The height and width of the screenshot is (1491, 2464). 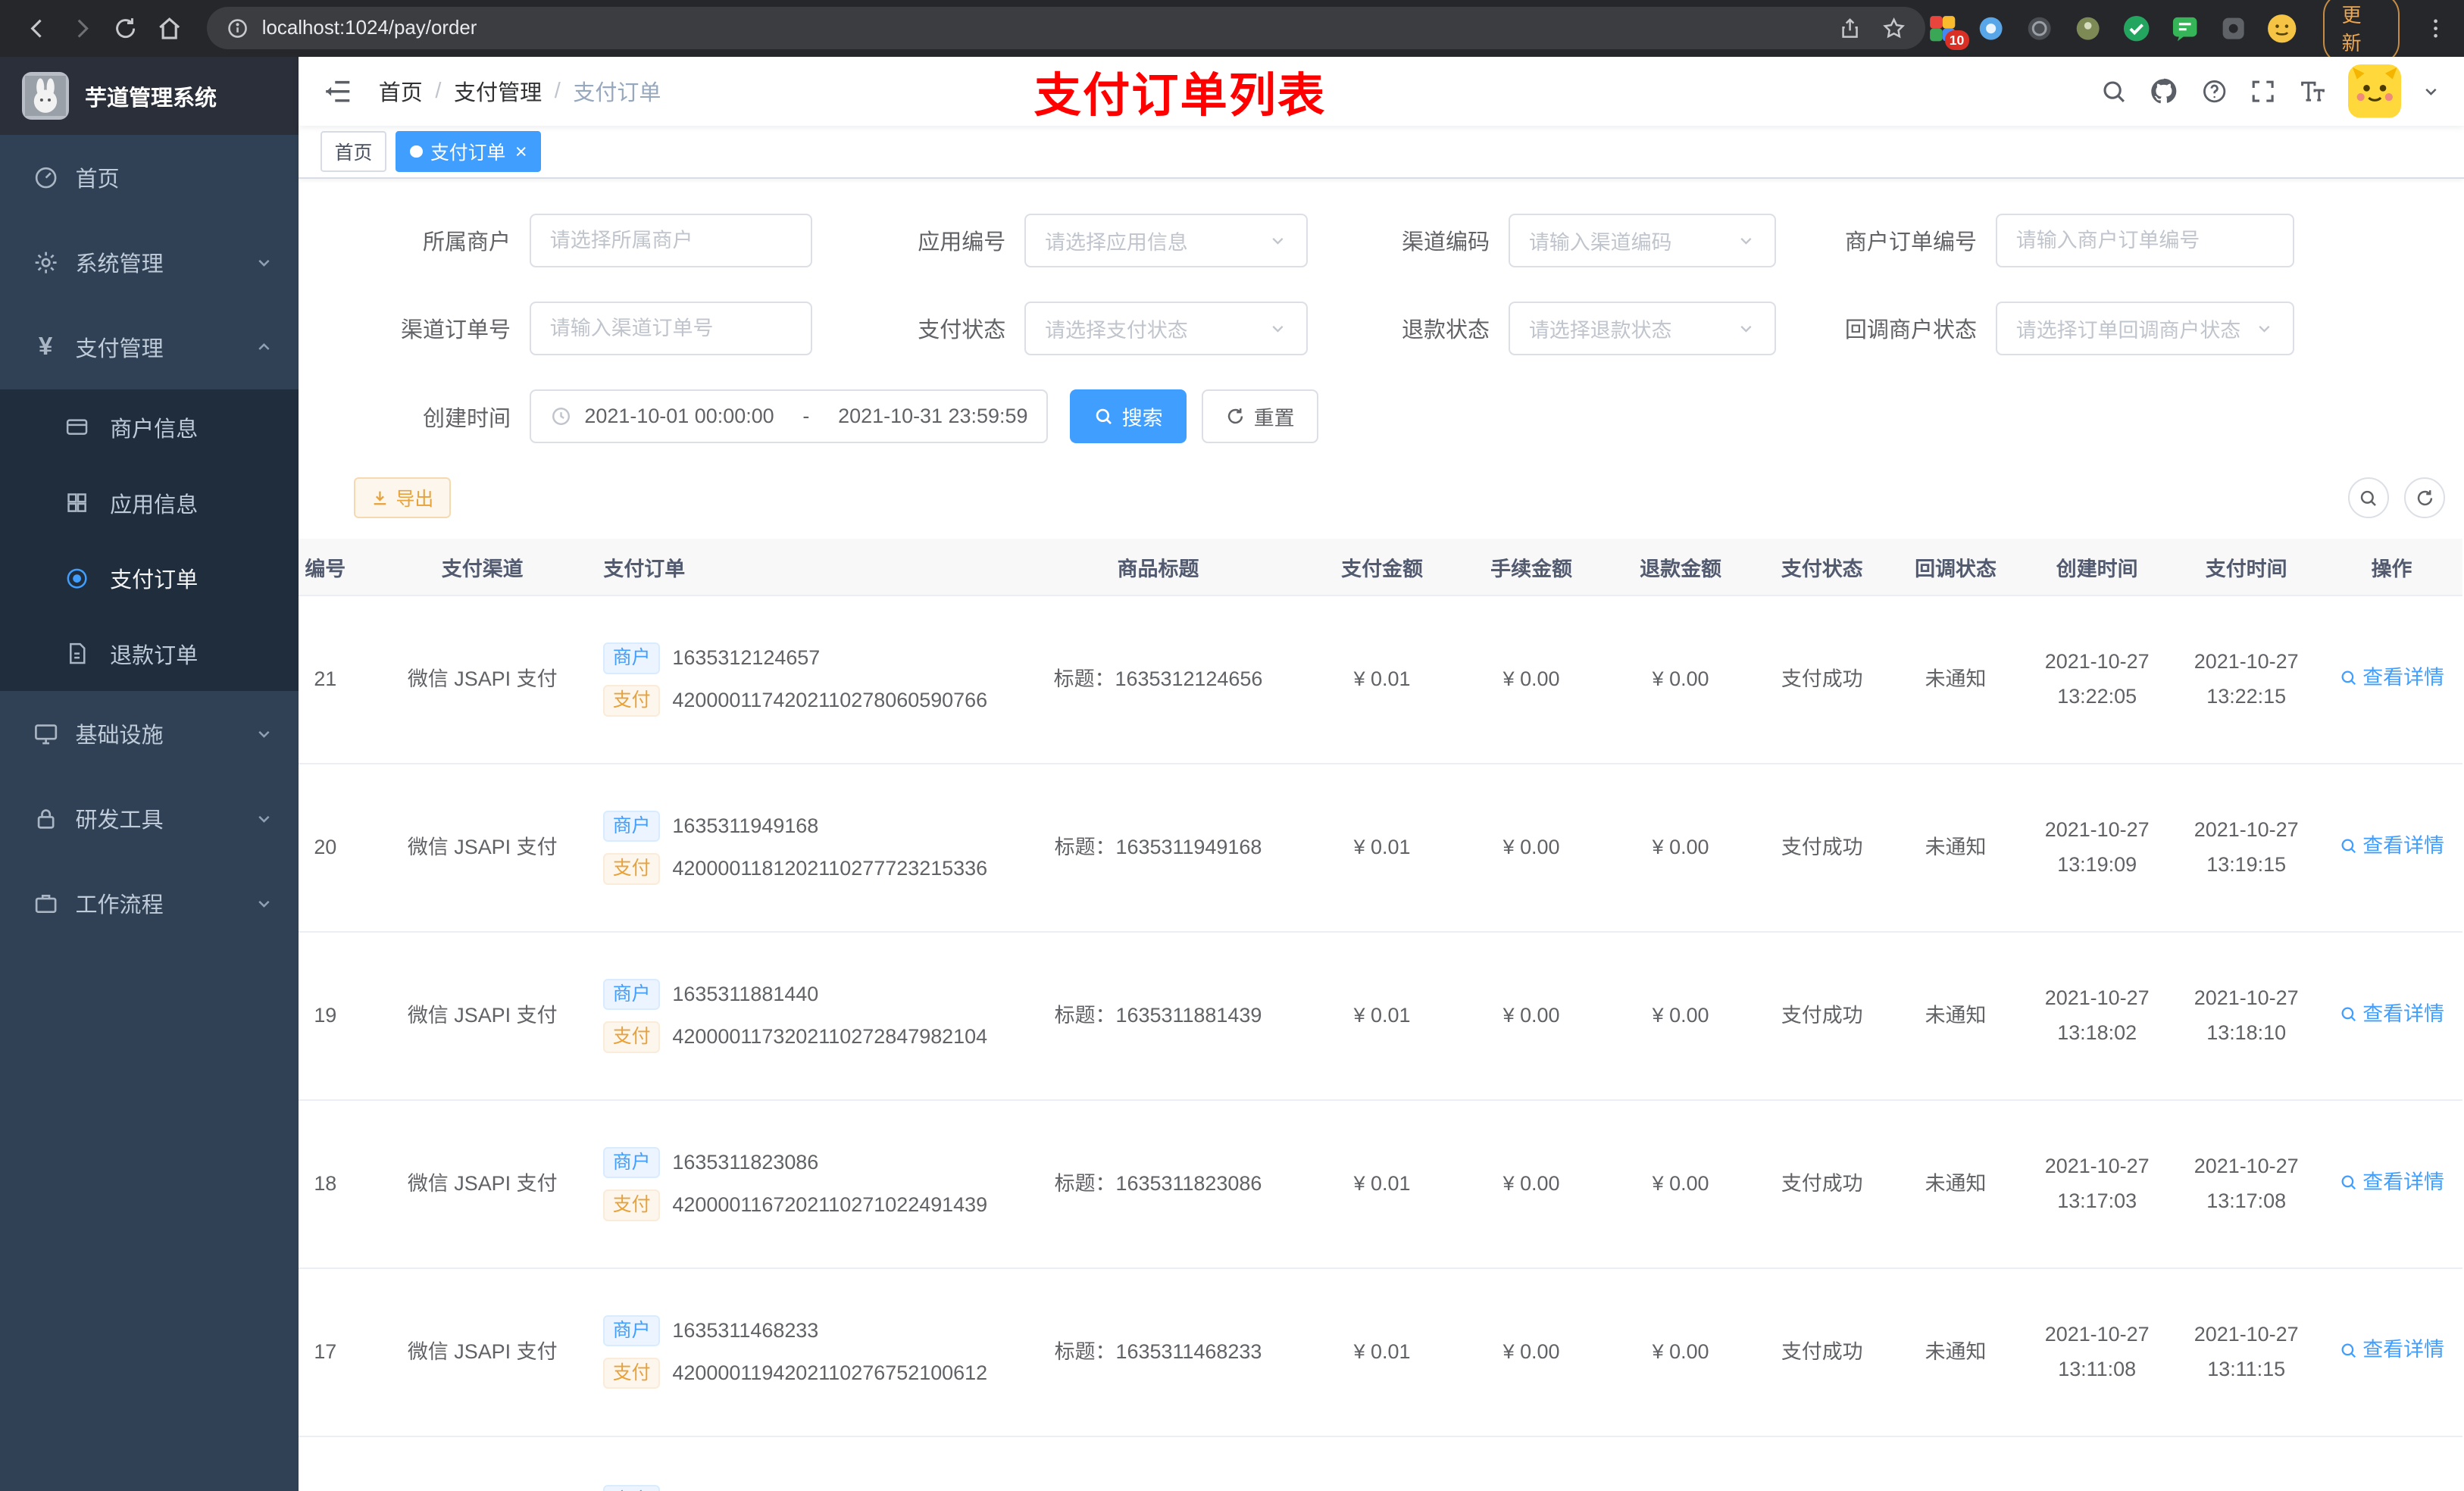 I want to click on help-icon, so click(x=2214, y=91).